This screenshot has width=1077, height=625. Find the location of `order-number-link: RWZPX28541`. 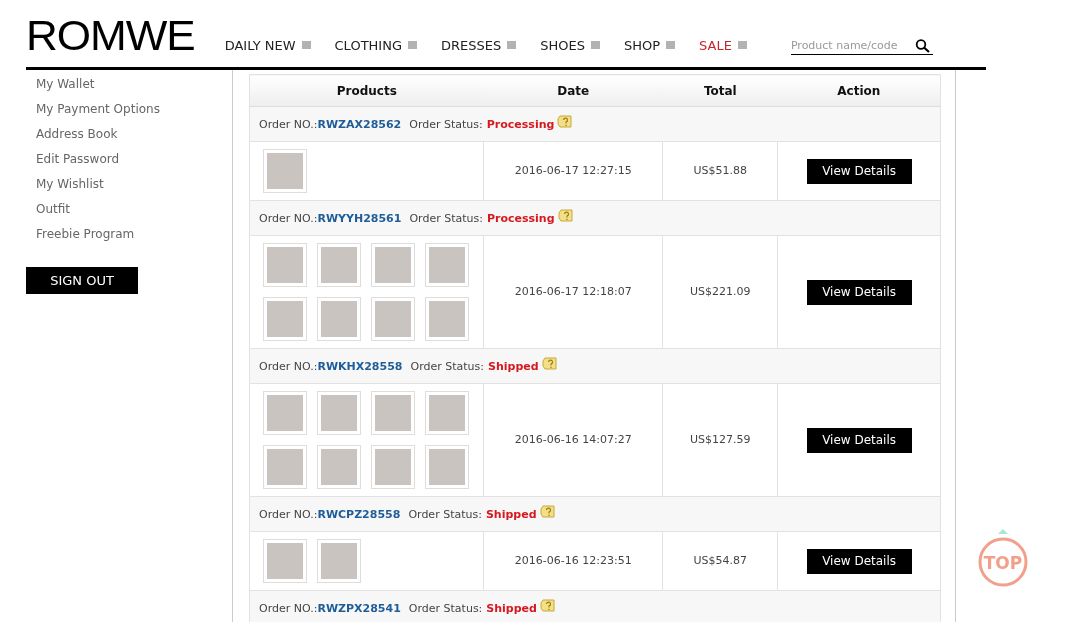

order-number-link: RWZPX28541 is located at coordinates (359, 608).